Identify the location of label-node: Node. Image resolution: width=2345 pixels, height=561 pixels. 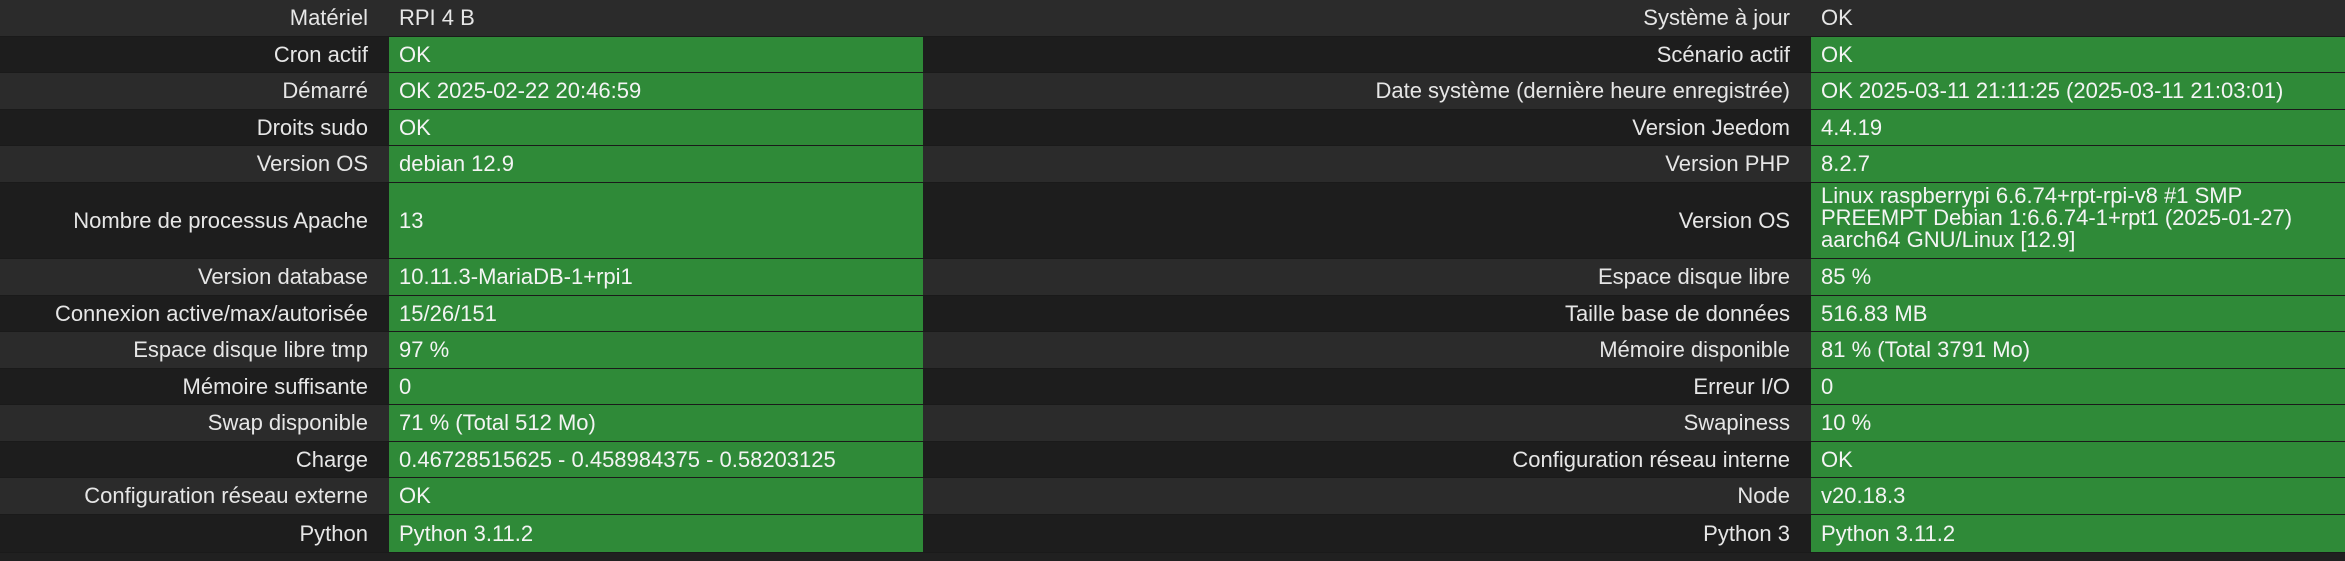
(1367, 496).